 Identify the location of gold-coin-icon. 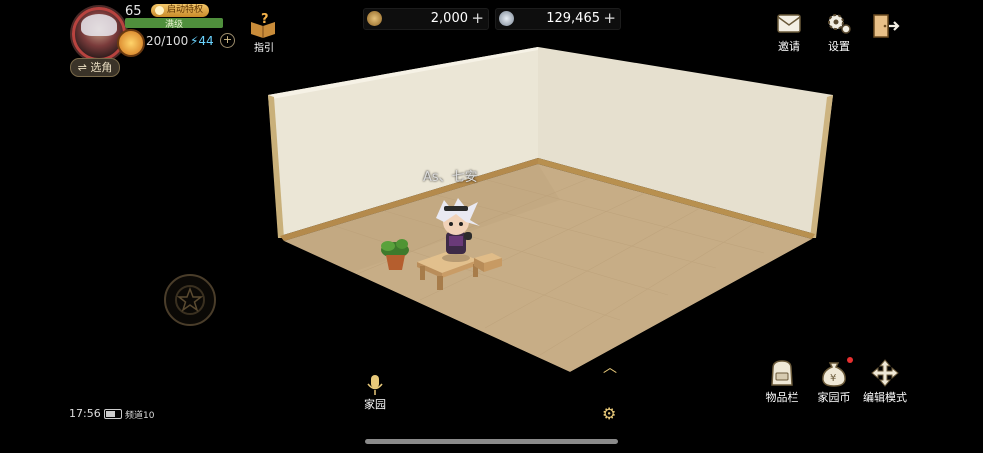
(374, 18).